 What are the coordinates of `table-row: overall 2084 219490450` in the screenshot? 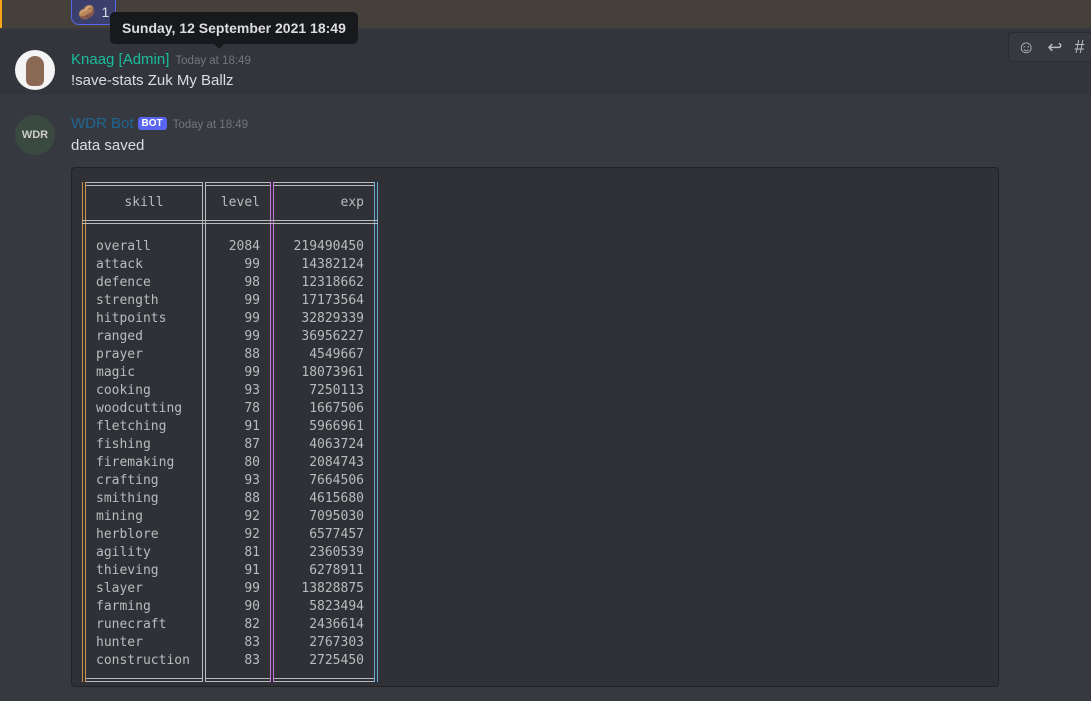 It's located at (230, 239).